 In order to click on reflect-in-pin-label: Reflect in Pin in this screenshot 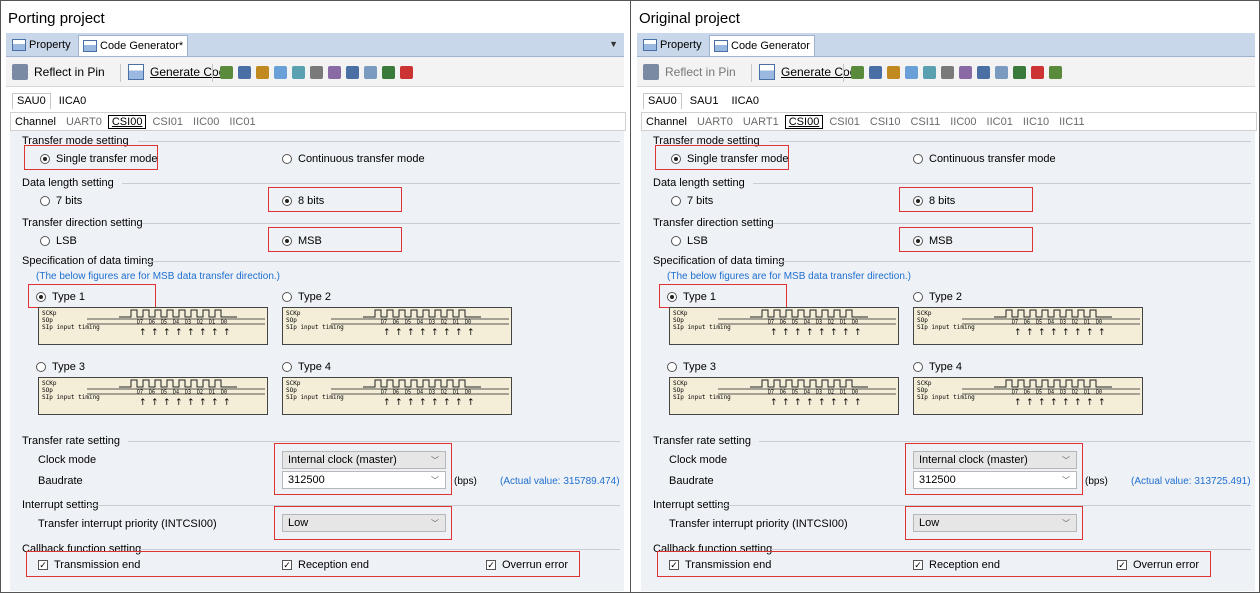, I will do `click(700, 72)`.